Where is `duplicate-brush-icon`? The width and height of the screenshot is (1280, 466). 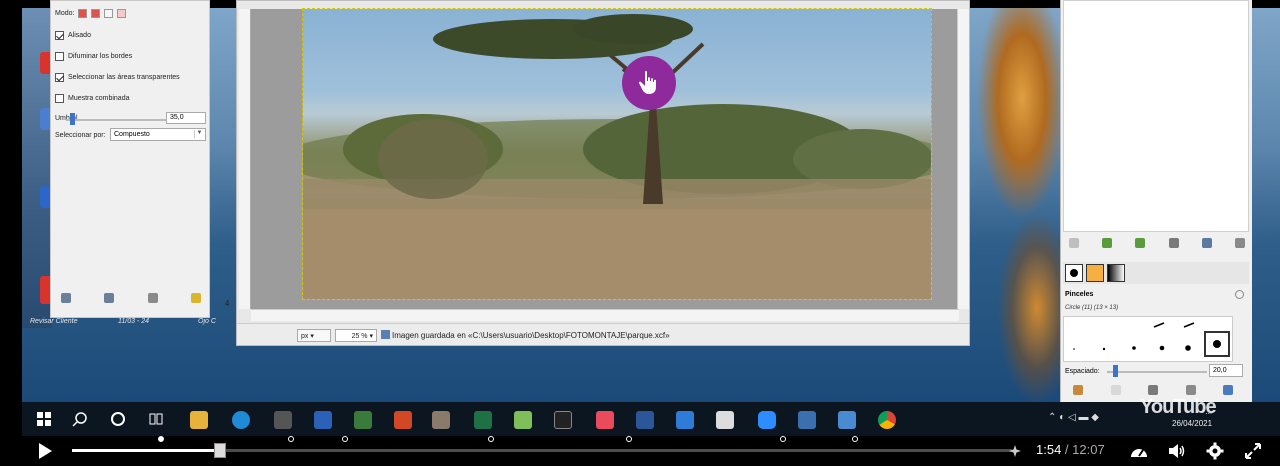
duplicate-brush-icon is located at coordinates (1153, 390).